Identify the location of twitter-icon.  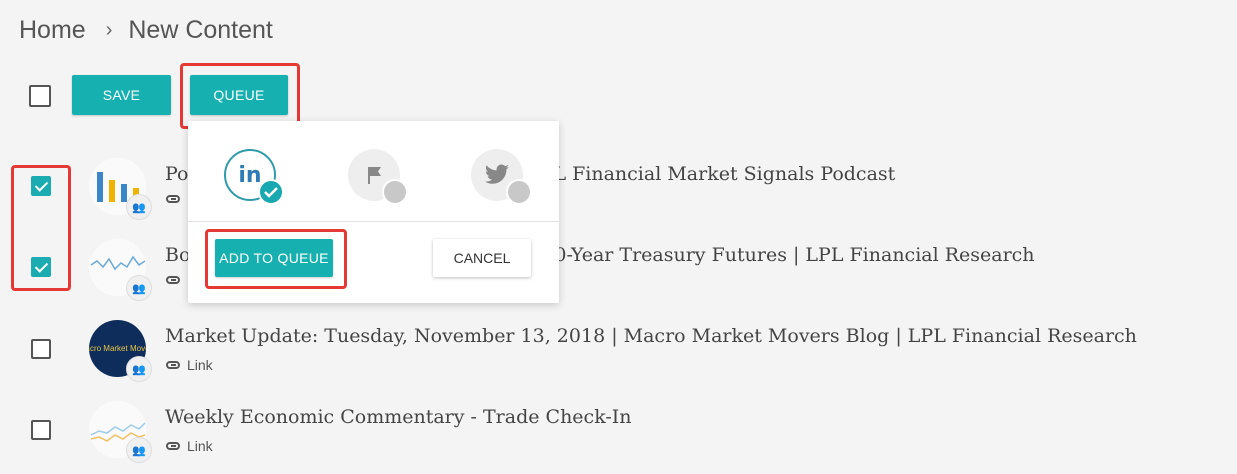
(497, 174).